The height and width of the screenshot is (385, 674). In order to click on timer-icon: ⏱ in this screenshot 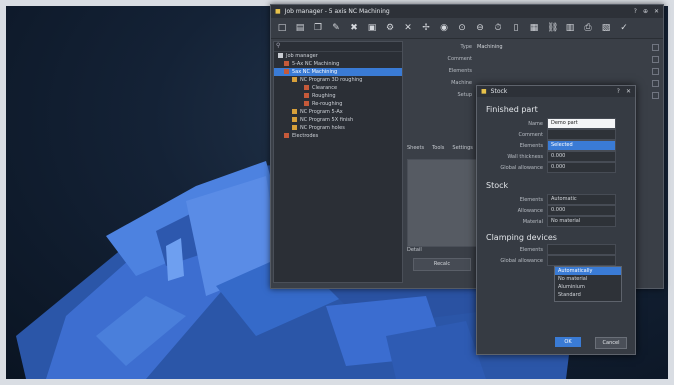, I will do `click(498, 28)`.